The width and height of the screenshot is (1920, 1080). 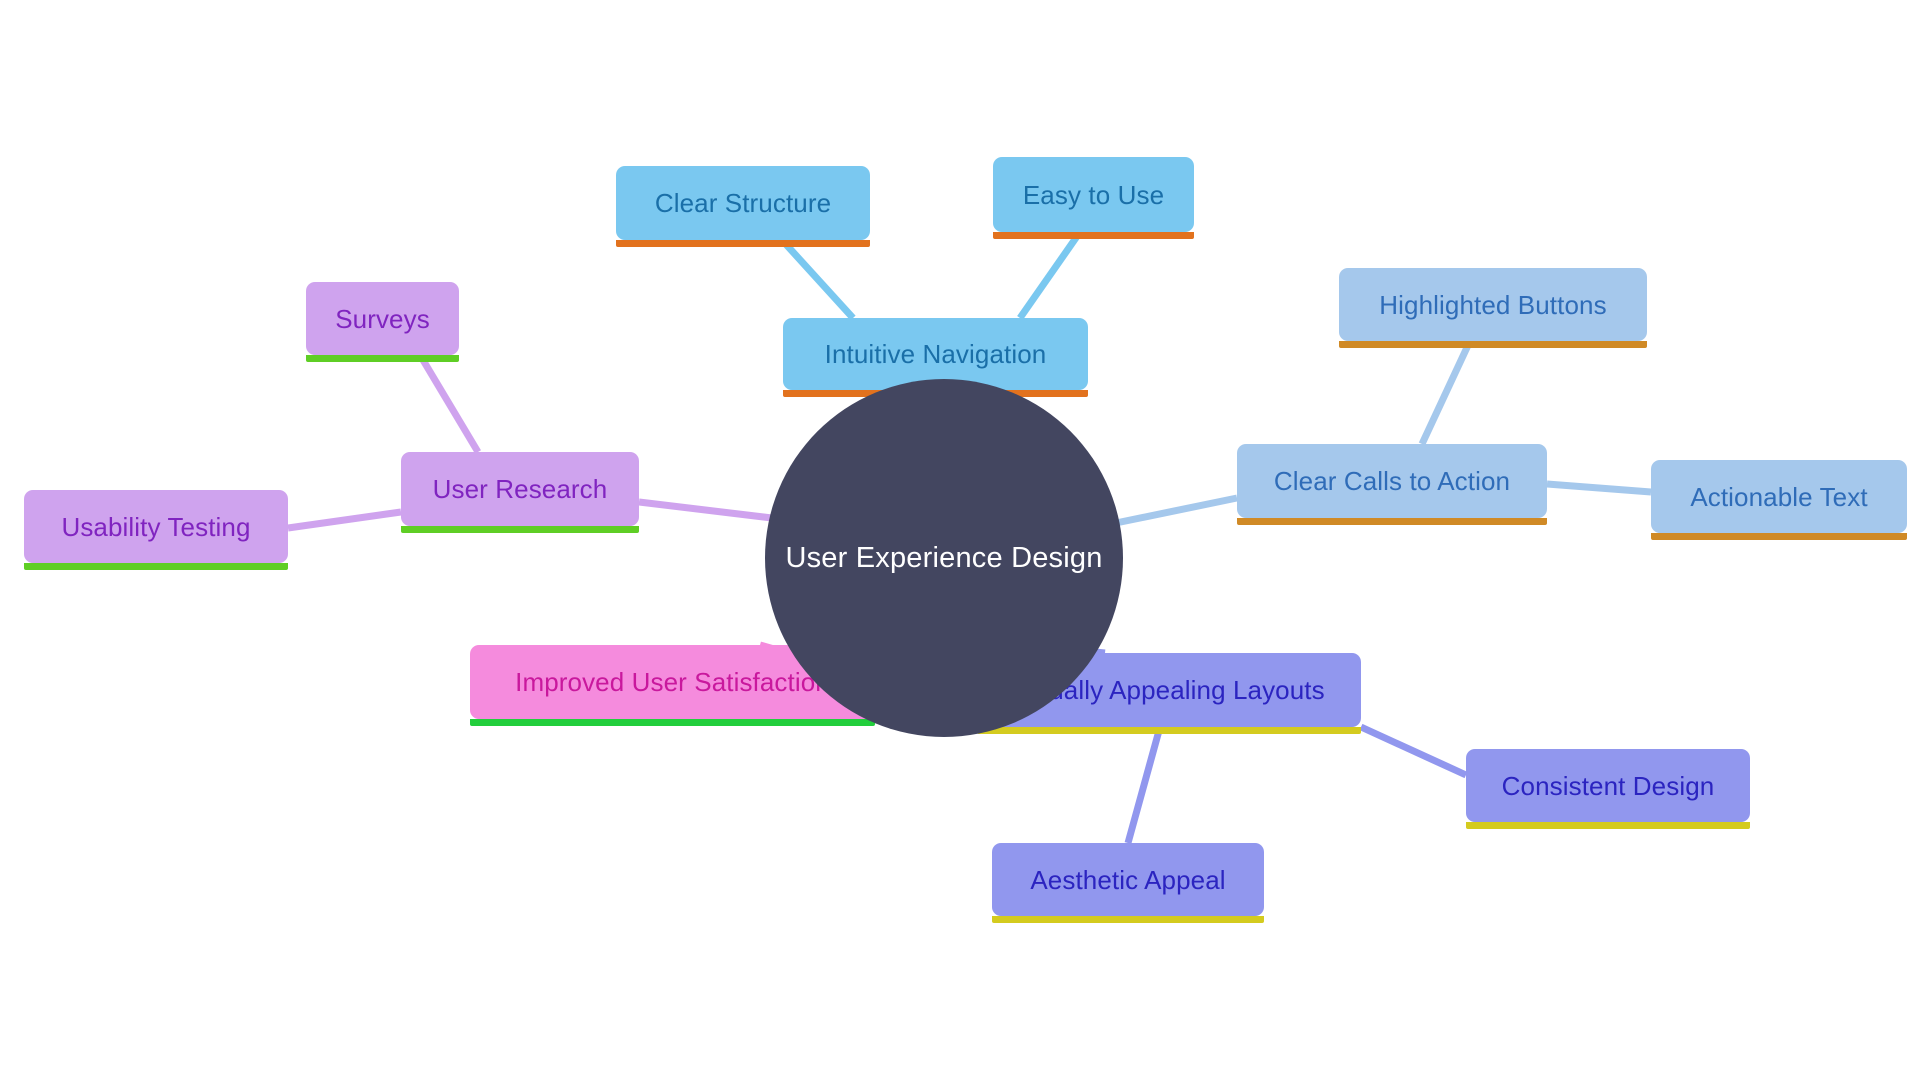 What do you see at coordinates (1446, 392) in the screenshot?
I see `edge-clear-calls-to-action-to-highlighted-buttons` at bounding box center [1446, 392].